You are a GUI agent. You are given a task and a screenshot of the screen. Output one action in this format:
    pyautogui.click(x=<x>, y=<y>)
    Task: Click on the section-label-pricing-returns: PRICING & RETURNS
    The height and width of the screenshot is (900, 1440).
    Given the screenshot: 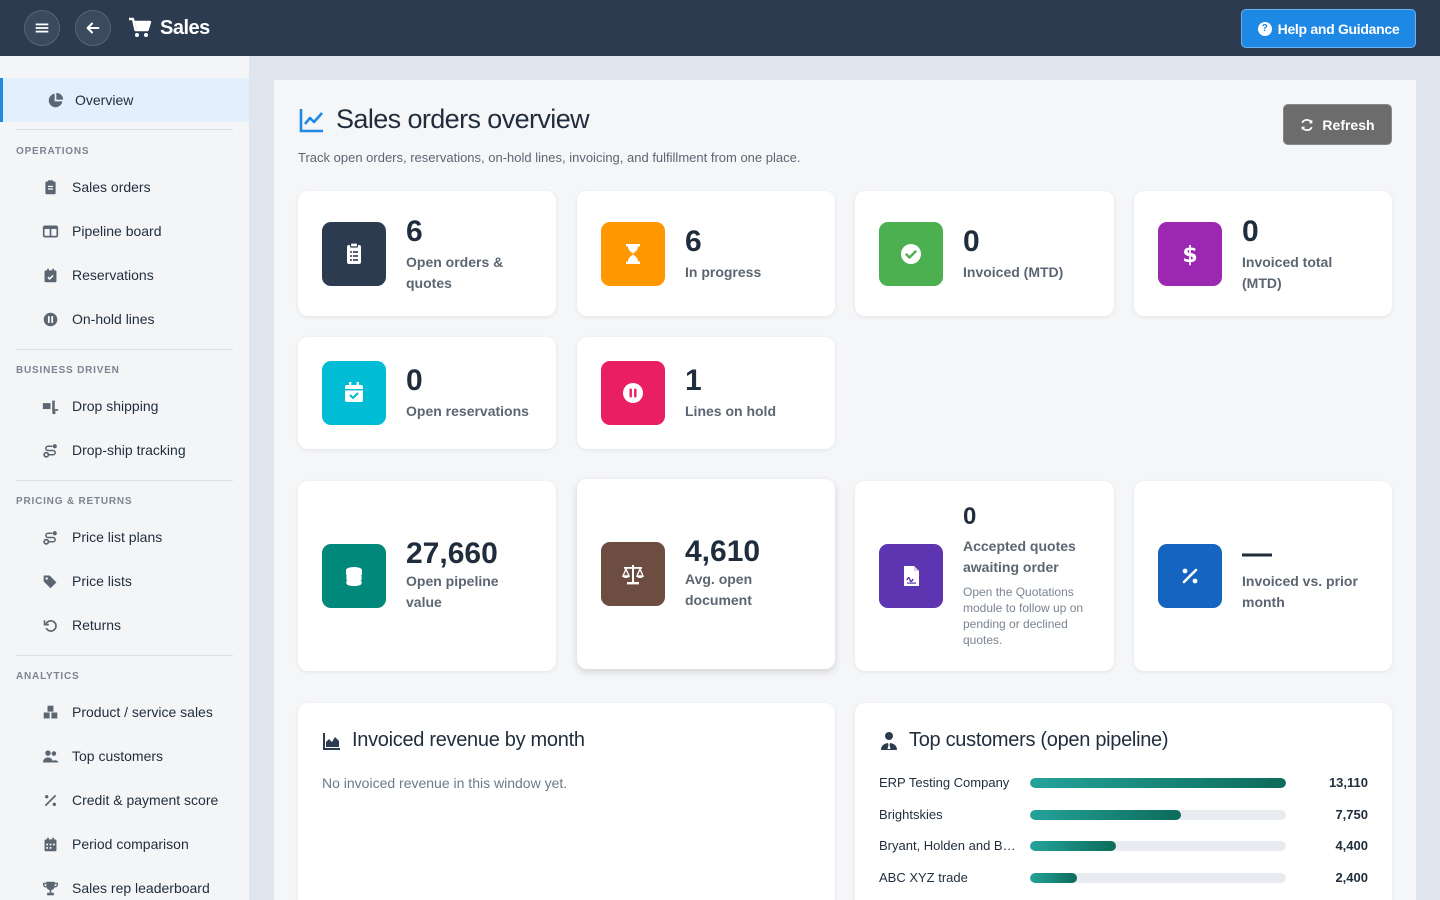 What is the action you would take?
    pyautogui.click(x=74, y=501)
    